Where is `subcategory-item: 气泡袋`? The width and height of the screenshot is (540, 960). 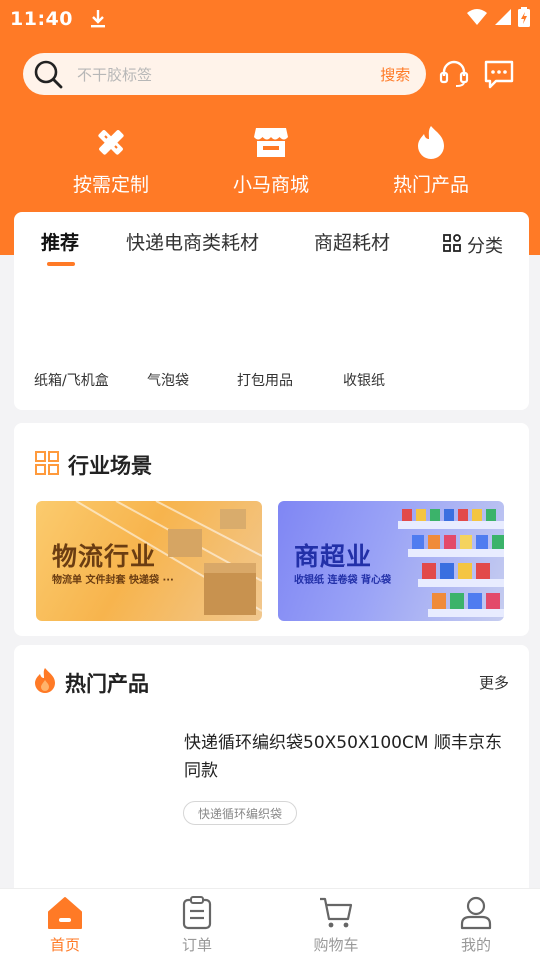 subcategory-item: 气泡袋 is located at coordinates (168, 380).